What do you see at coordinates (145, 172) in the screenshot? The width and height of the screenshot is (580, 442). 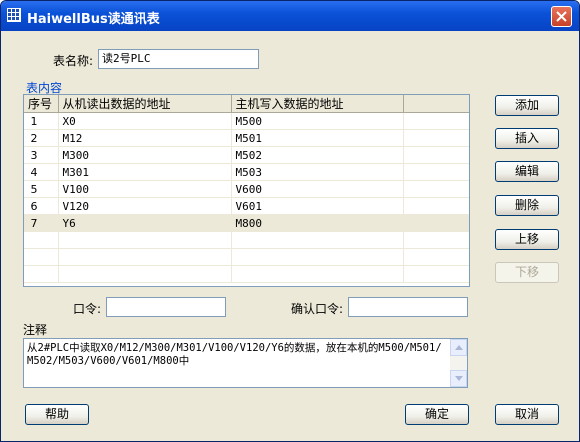 I see `slave-address-cell: M301` at bounding box center [145, 172].